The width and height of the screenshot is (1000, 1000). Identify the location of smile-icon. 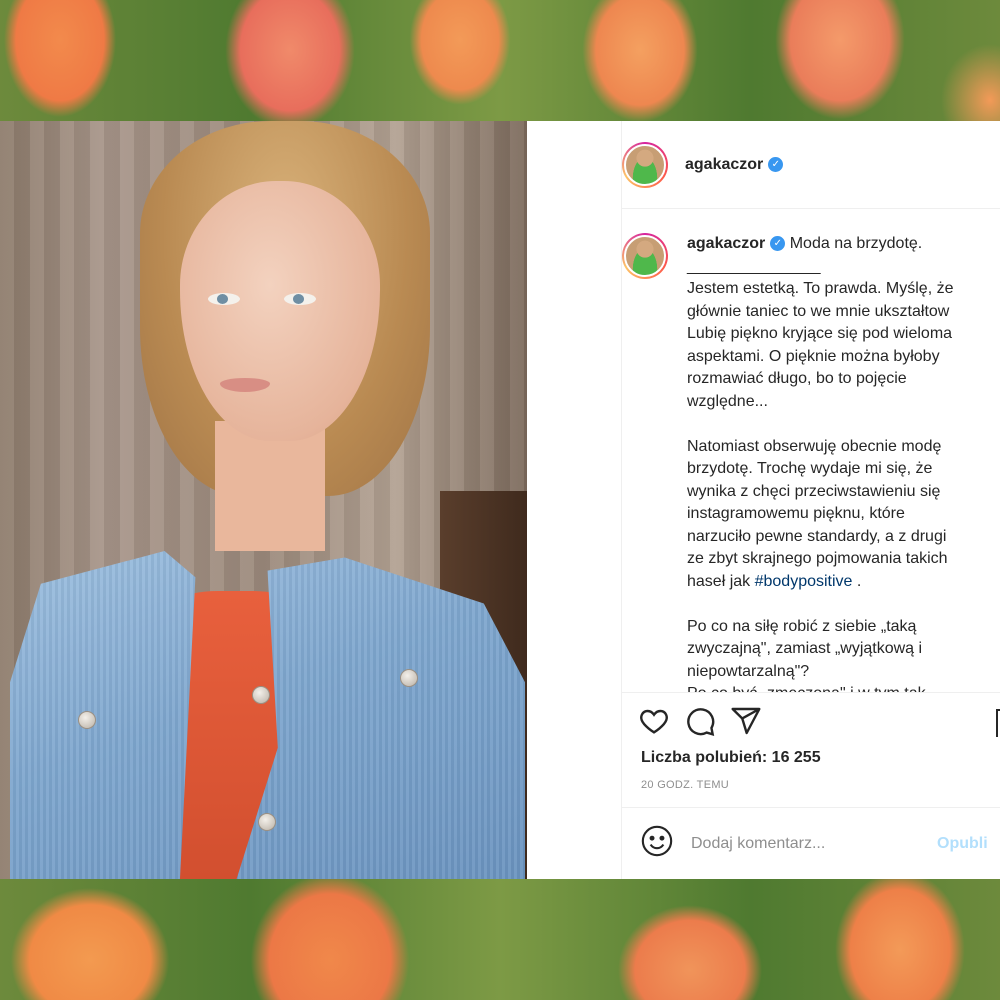
(657, 843).